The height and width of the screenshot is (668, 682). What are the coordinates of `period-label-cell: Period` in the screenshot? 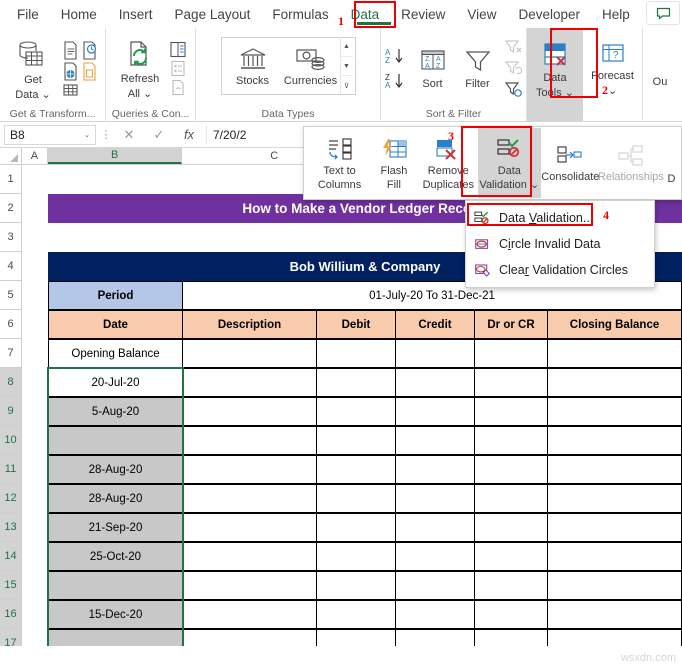 It's located at (115, 295).